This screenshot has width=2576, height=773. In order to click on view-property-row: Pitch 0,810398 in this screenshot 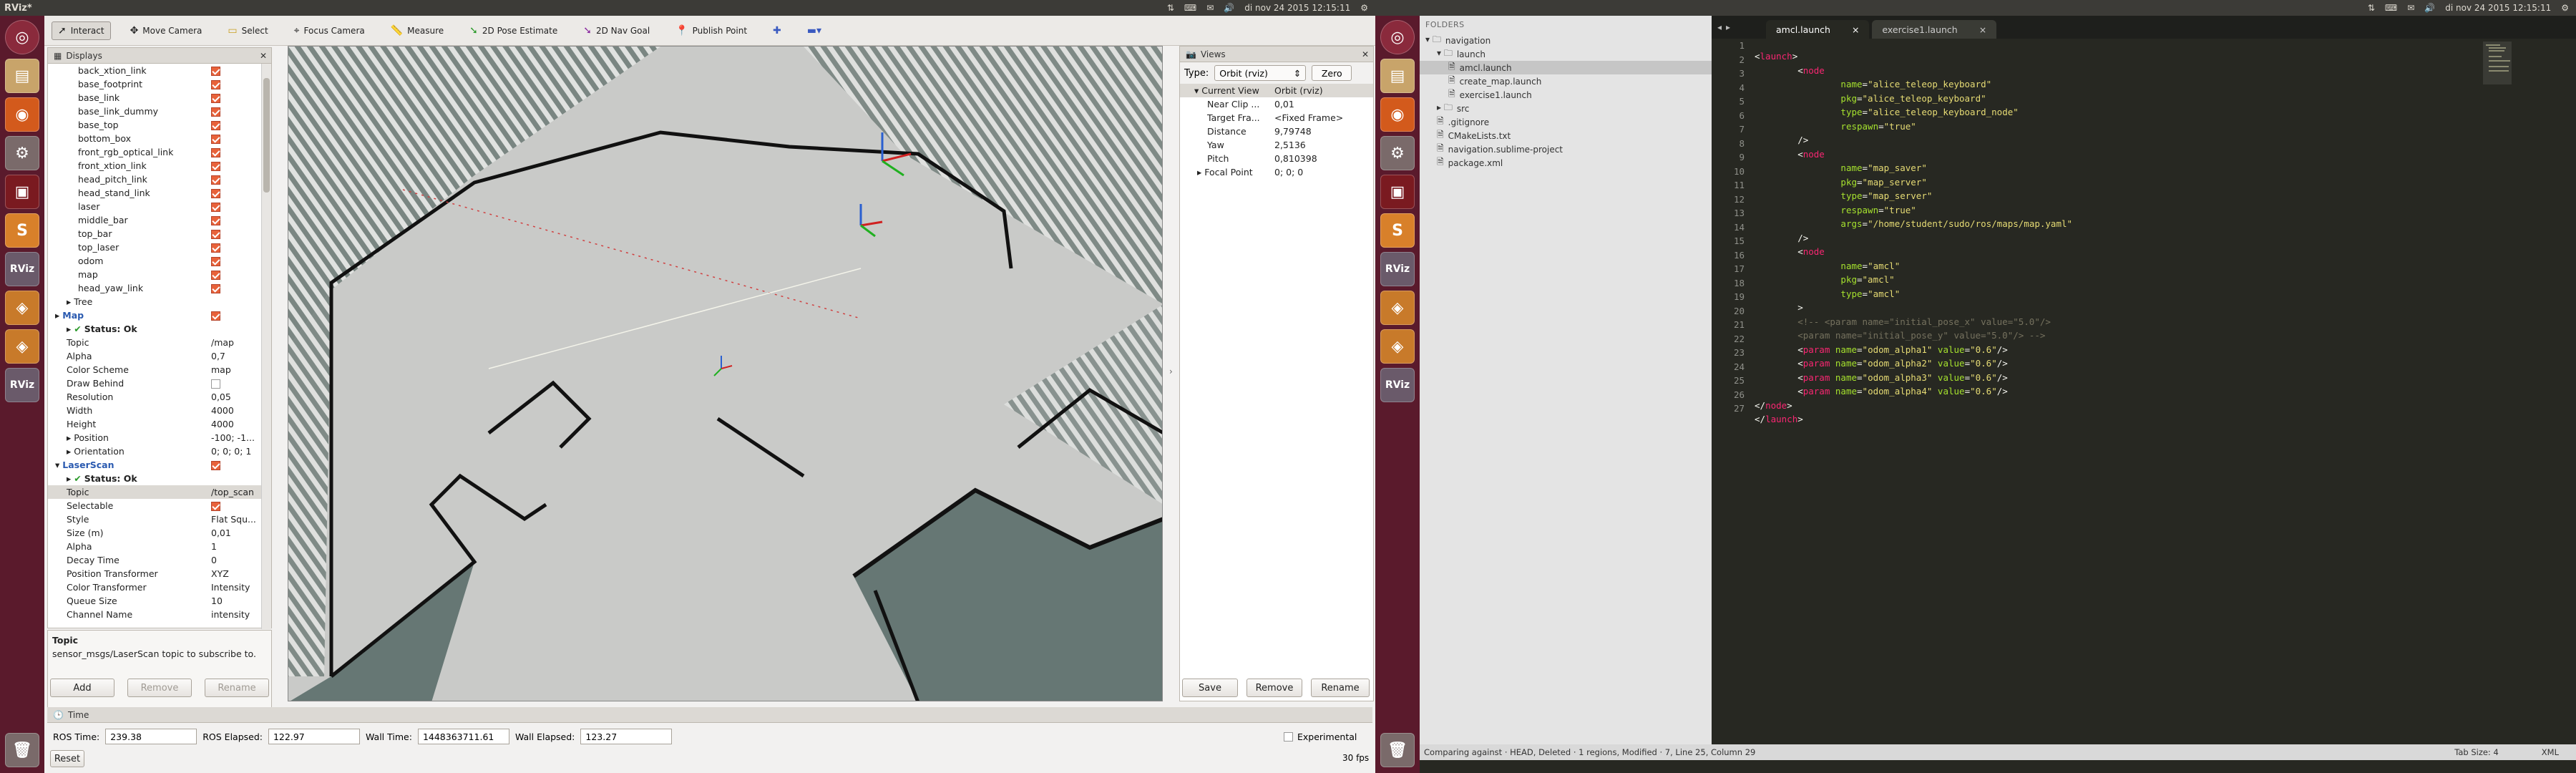, I will do `click(1276, 158)`.